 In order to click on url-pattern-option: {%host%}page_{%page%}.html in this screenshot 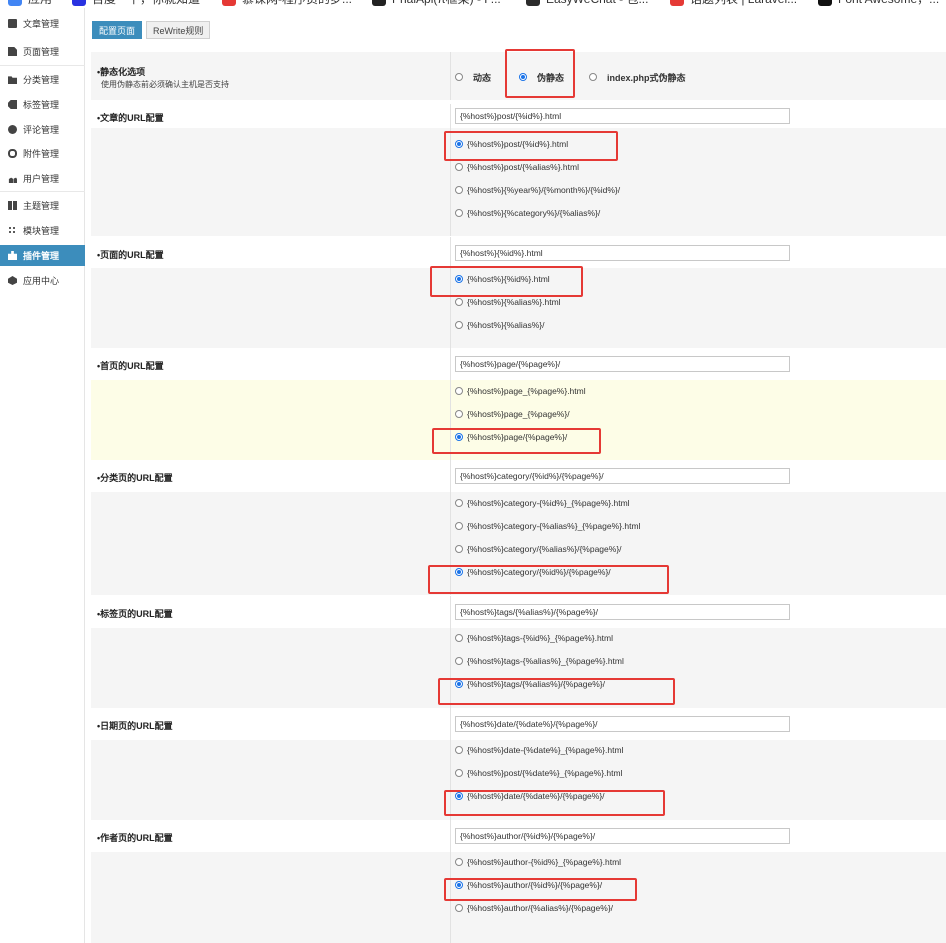, I will do `click(520, 391)`.